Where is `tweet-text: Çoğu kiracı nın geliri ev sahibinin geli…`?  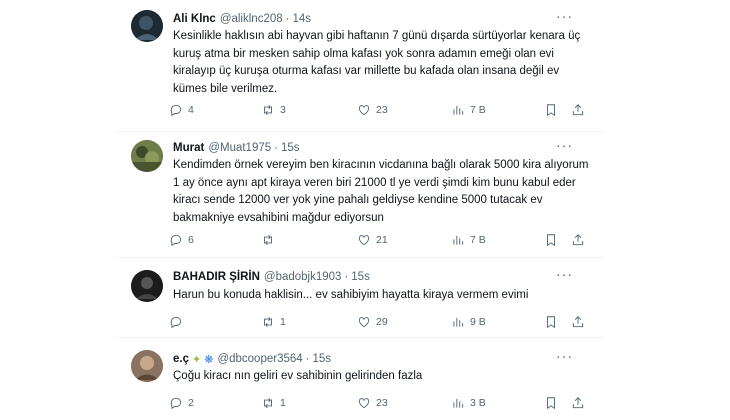 tweet-text: Çoğu kiracı nın geliri ev sahibinin geli… is located at coordinates (298, 376).